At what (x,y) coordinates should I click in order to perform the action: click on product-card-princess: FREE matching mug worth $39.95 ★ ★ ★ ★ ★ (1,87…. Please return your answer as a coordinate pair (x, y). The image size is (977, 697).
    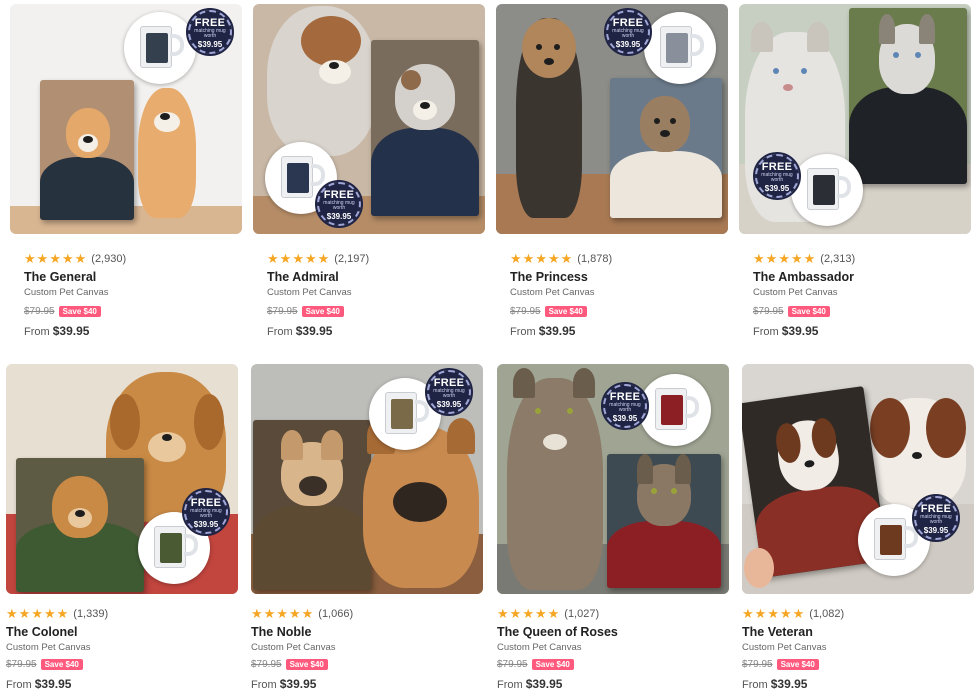
    Looking at the image, I should click on (612, 171).